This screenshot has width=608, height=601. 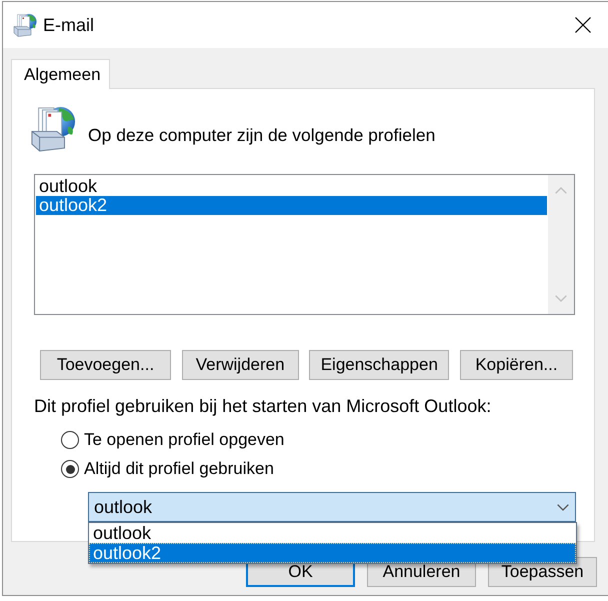 What do you see at coordinates (379, 365) in the screenshot?
I see `profile-action-button: Eigenschappen` at bounding box center [379, 365].